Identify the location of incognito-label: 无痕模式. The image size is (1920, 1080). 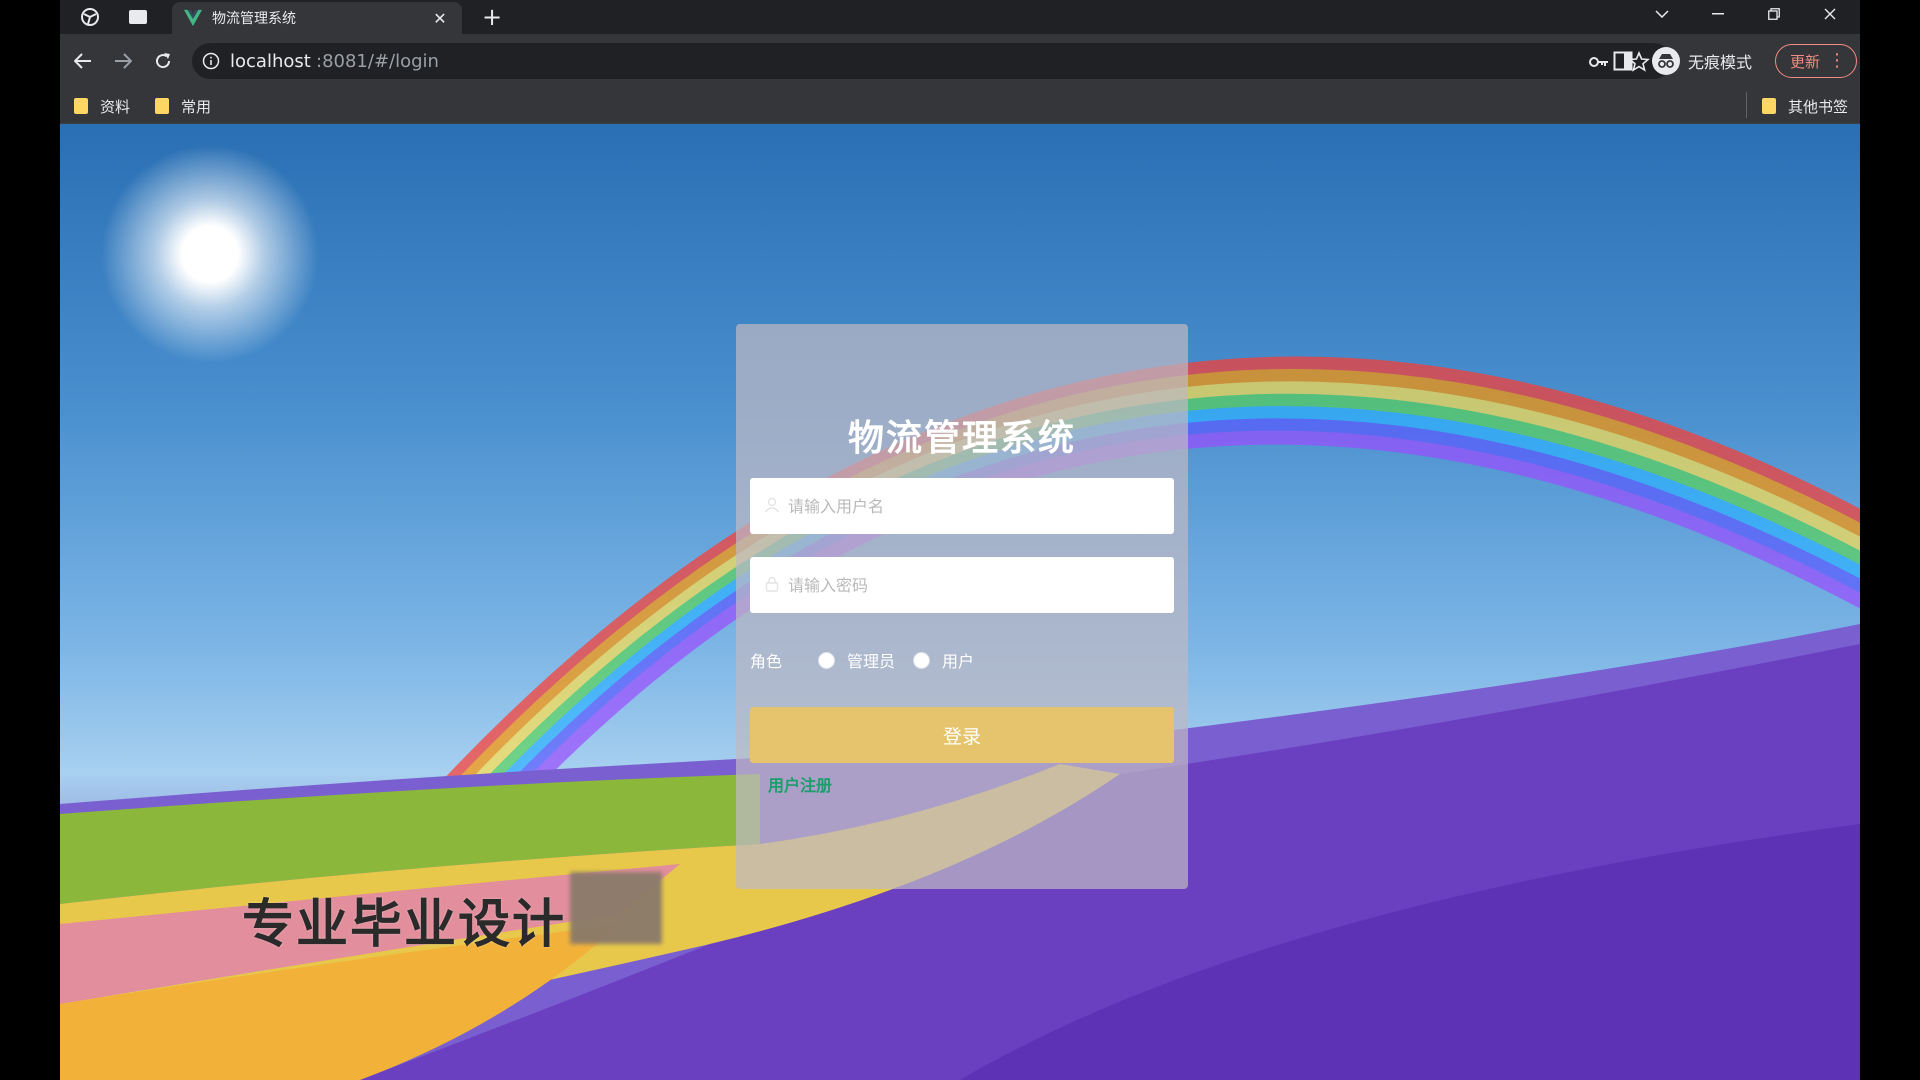
(1720, 62).